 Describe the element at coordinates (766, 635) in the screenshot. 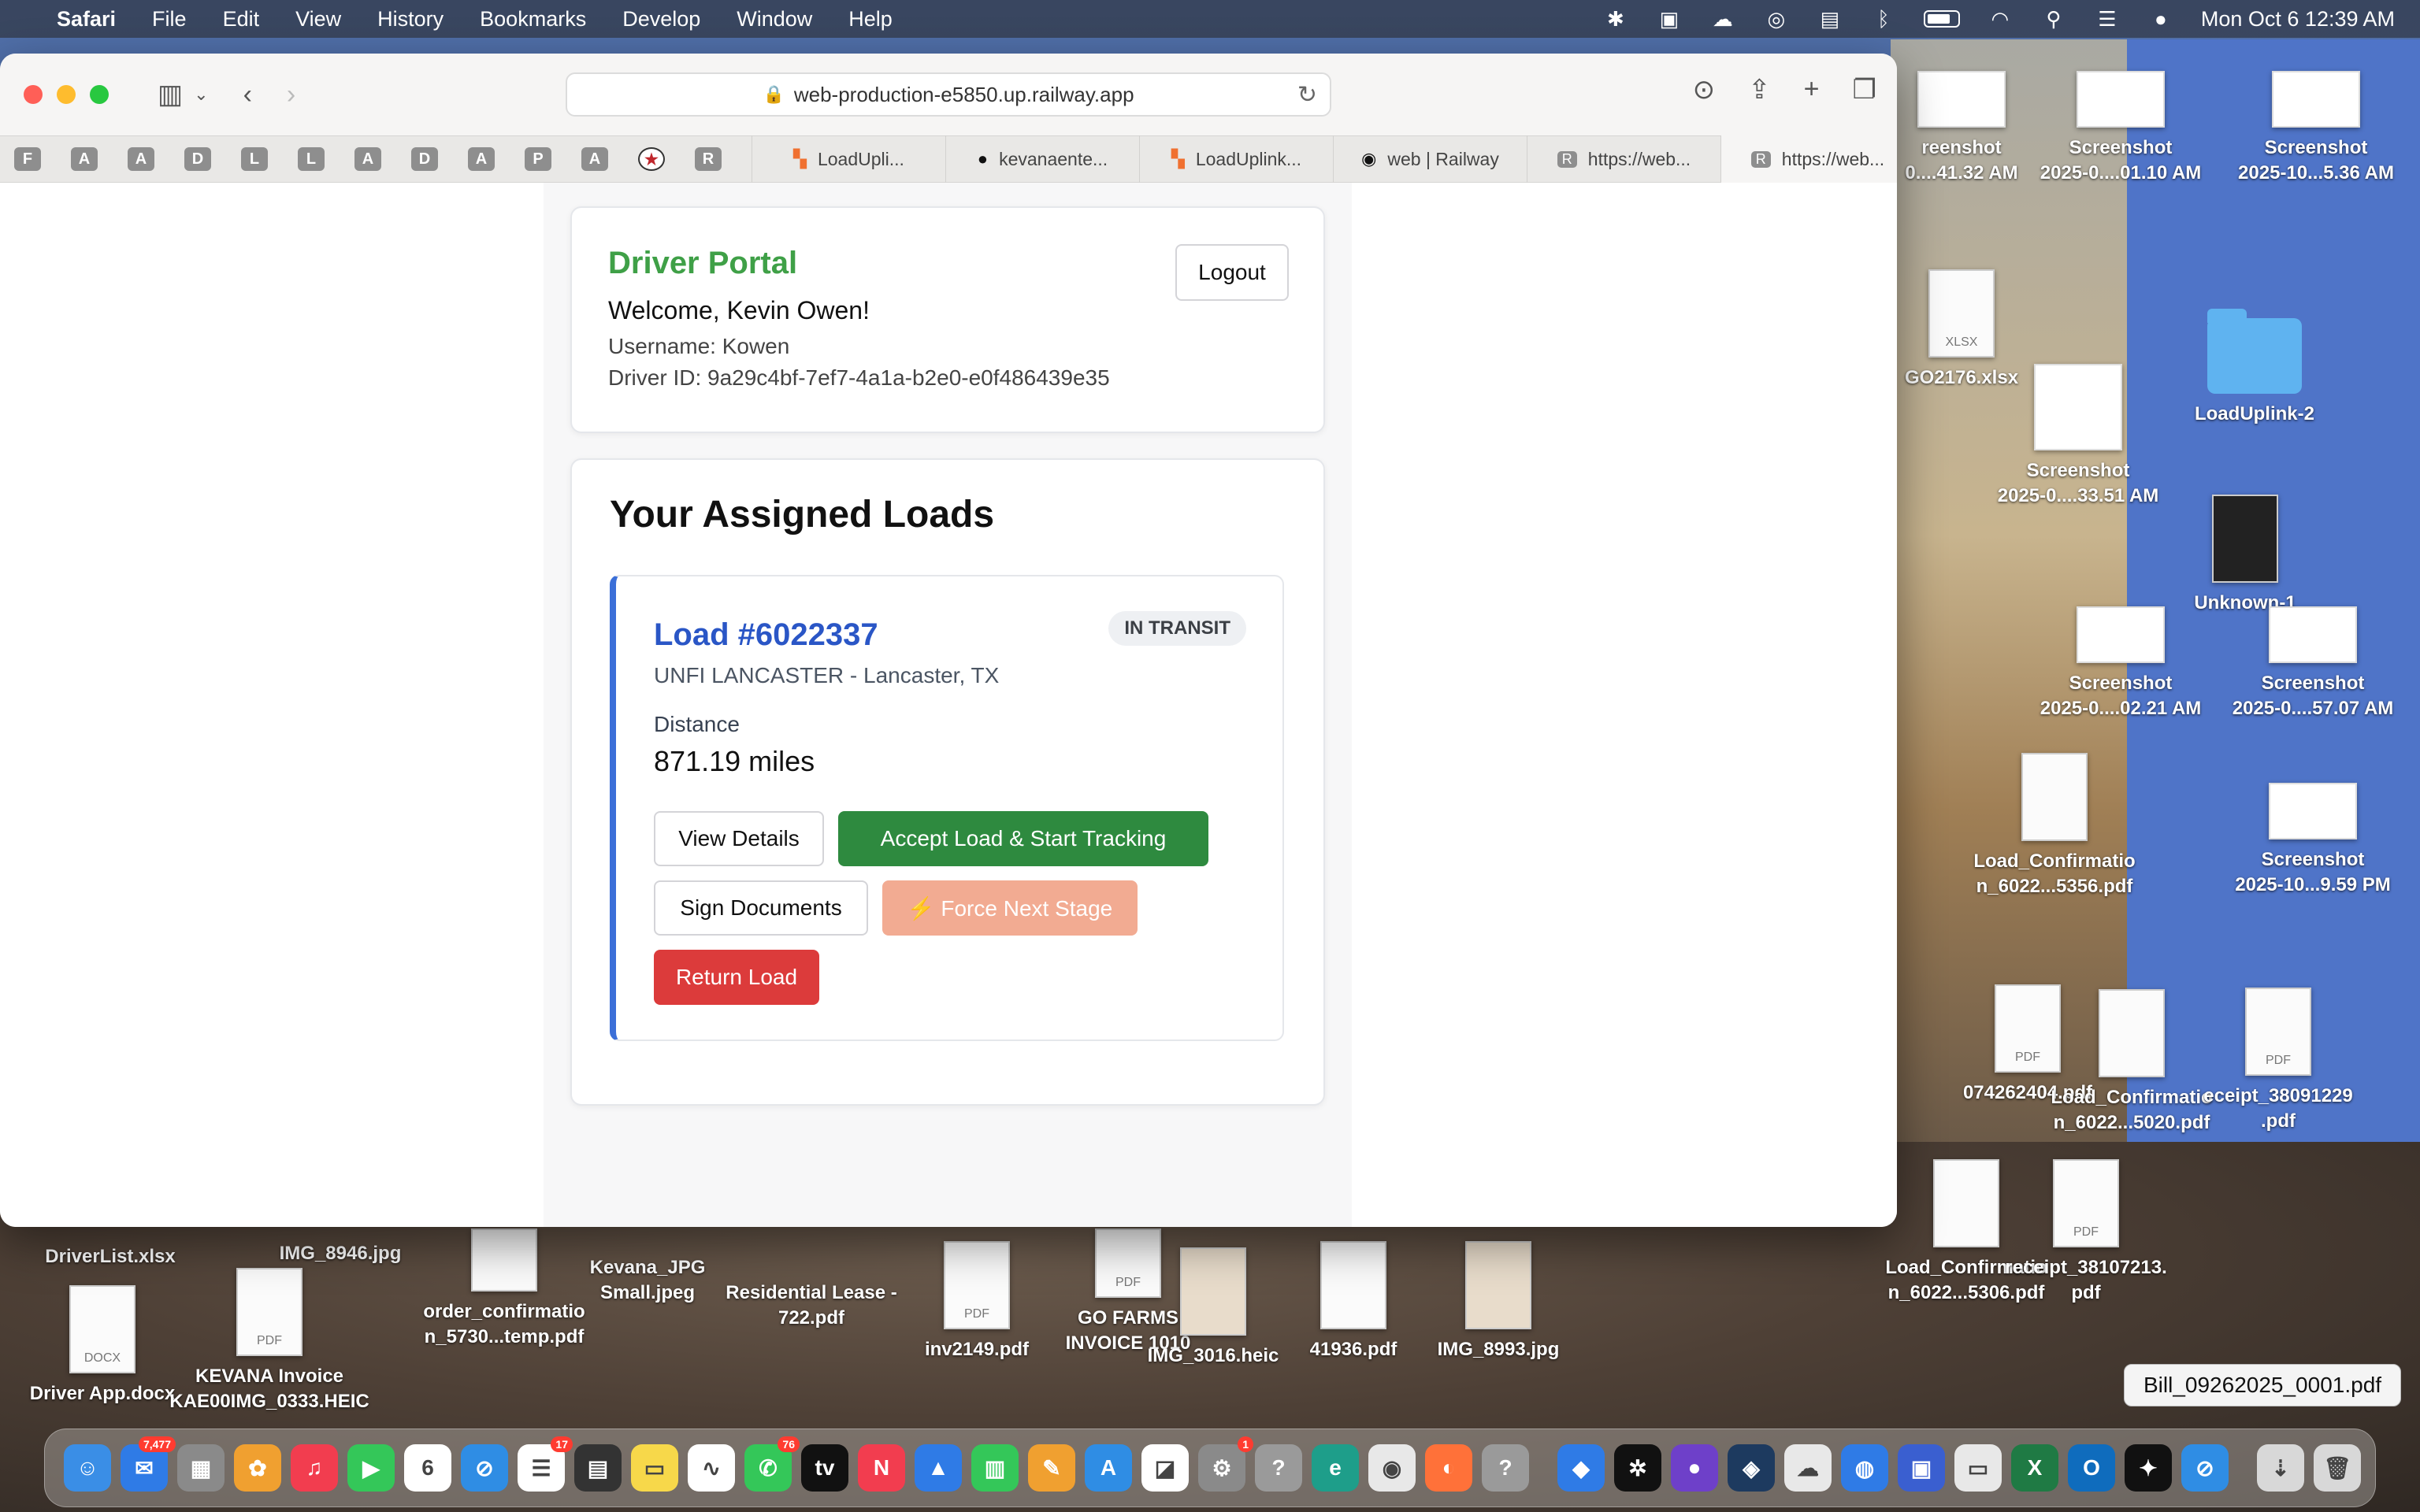

I see `load-number: Load #6022337` at that location.